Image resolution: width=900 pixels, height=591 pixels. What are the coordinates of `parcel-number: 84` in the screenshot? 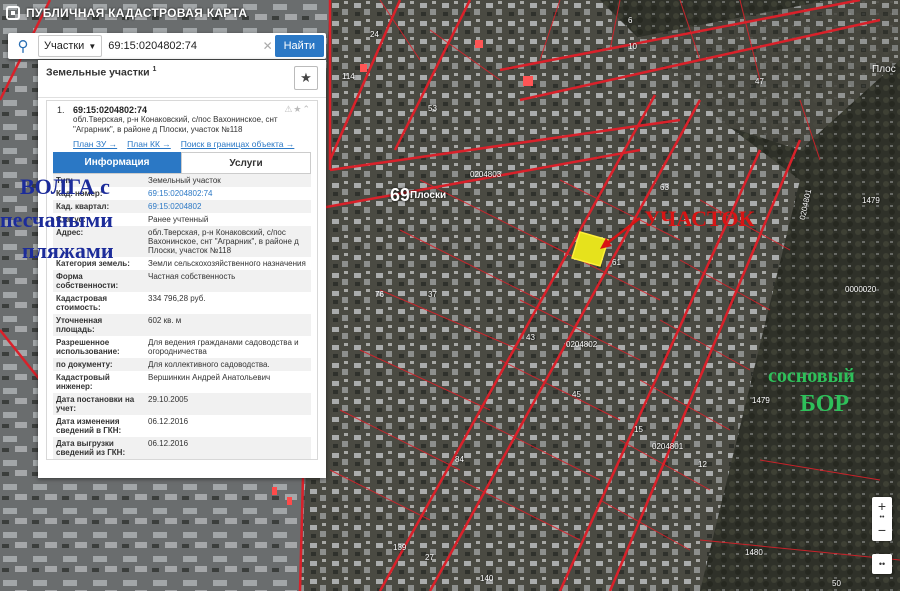 It's located at (459, 459).